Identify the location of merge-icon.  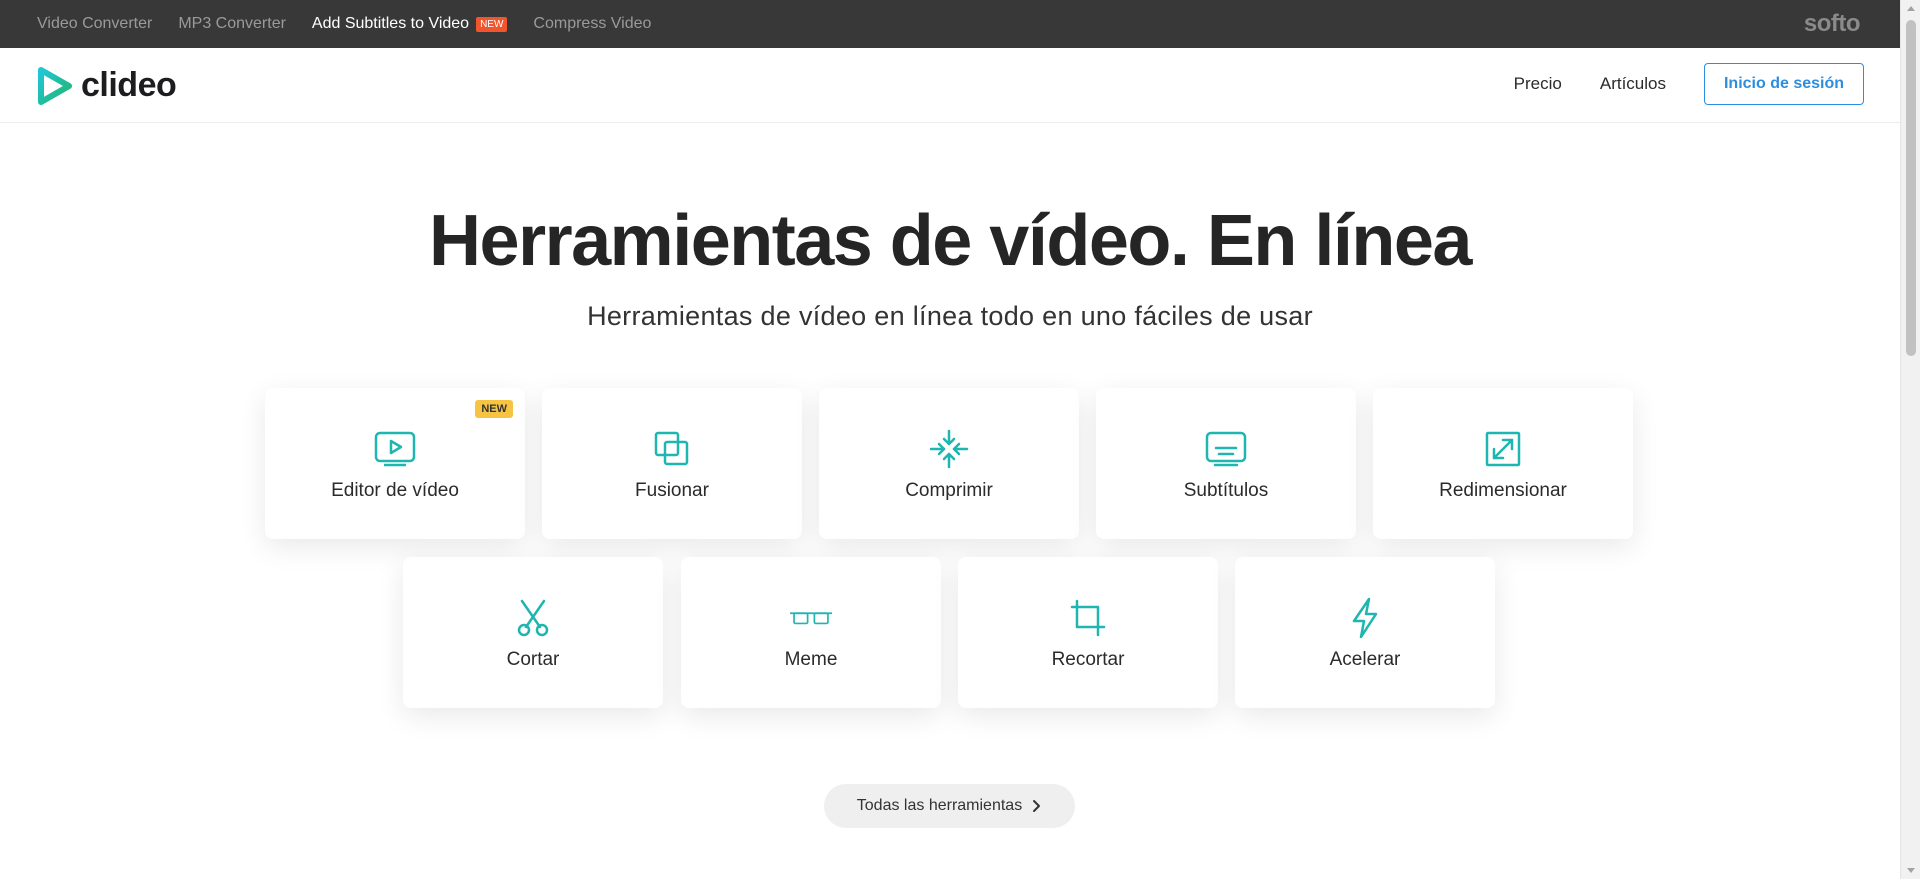
(672, 449).